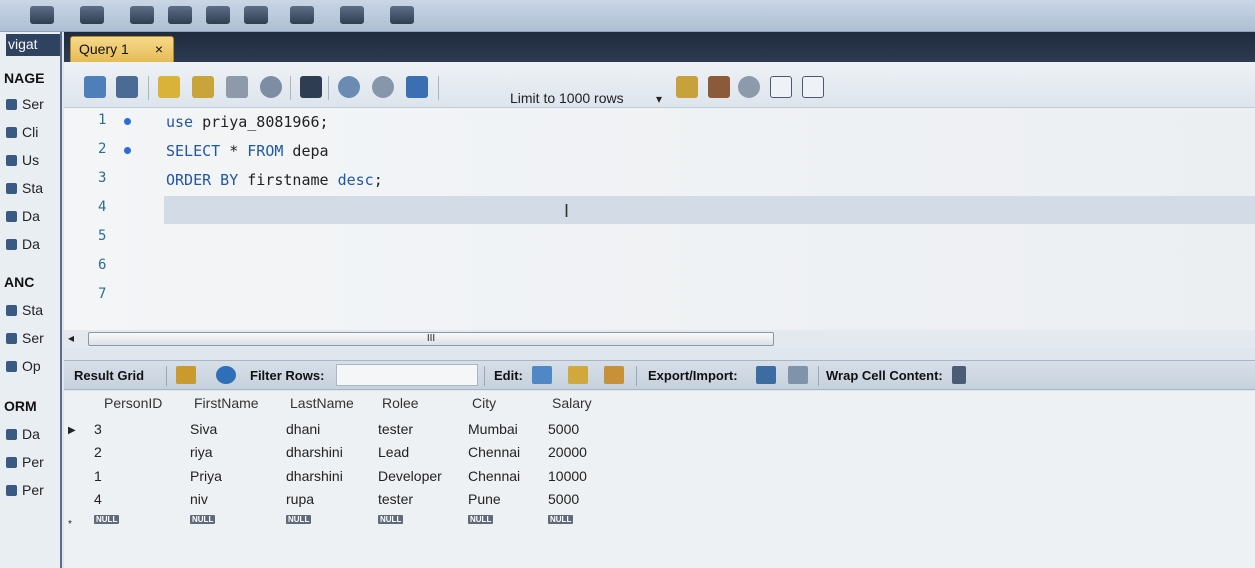 The width and height of the screenshot is (1255, 568). I want to click on sql-keyword: ORDER BY, so click(202, 180).